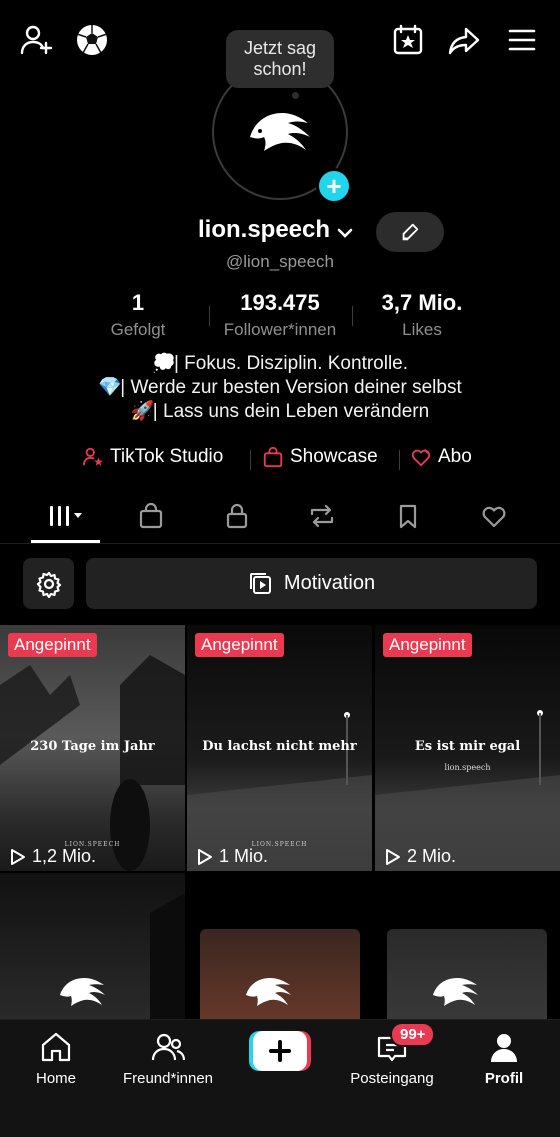  What do you see at coordinates (167, 456) in the screenshot?
I see `link-label: TikTok Studio` at bounding box center [167, 456].